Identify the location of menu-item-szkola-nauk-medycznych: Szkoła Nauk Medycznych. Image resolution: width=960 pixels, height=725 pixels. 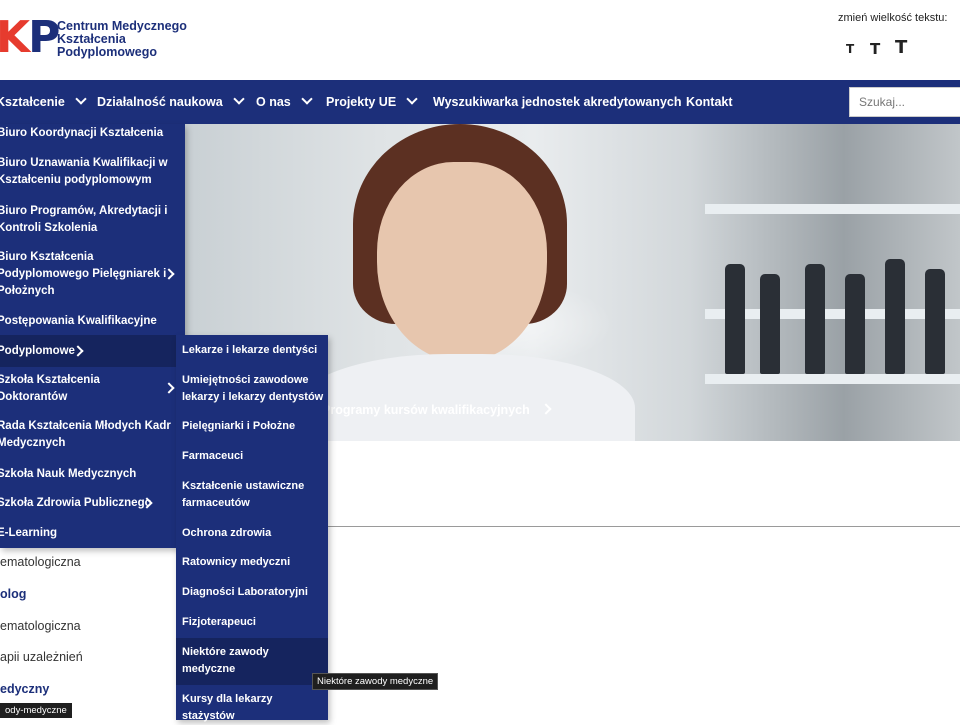
(92, 478).